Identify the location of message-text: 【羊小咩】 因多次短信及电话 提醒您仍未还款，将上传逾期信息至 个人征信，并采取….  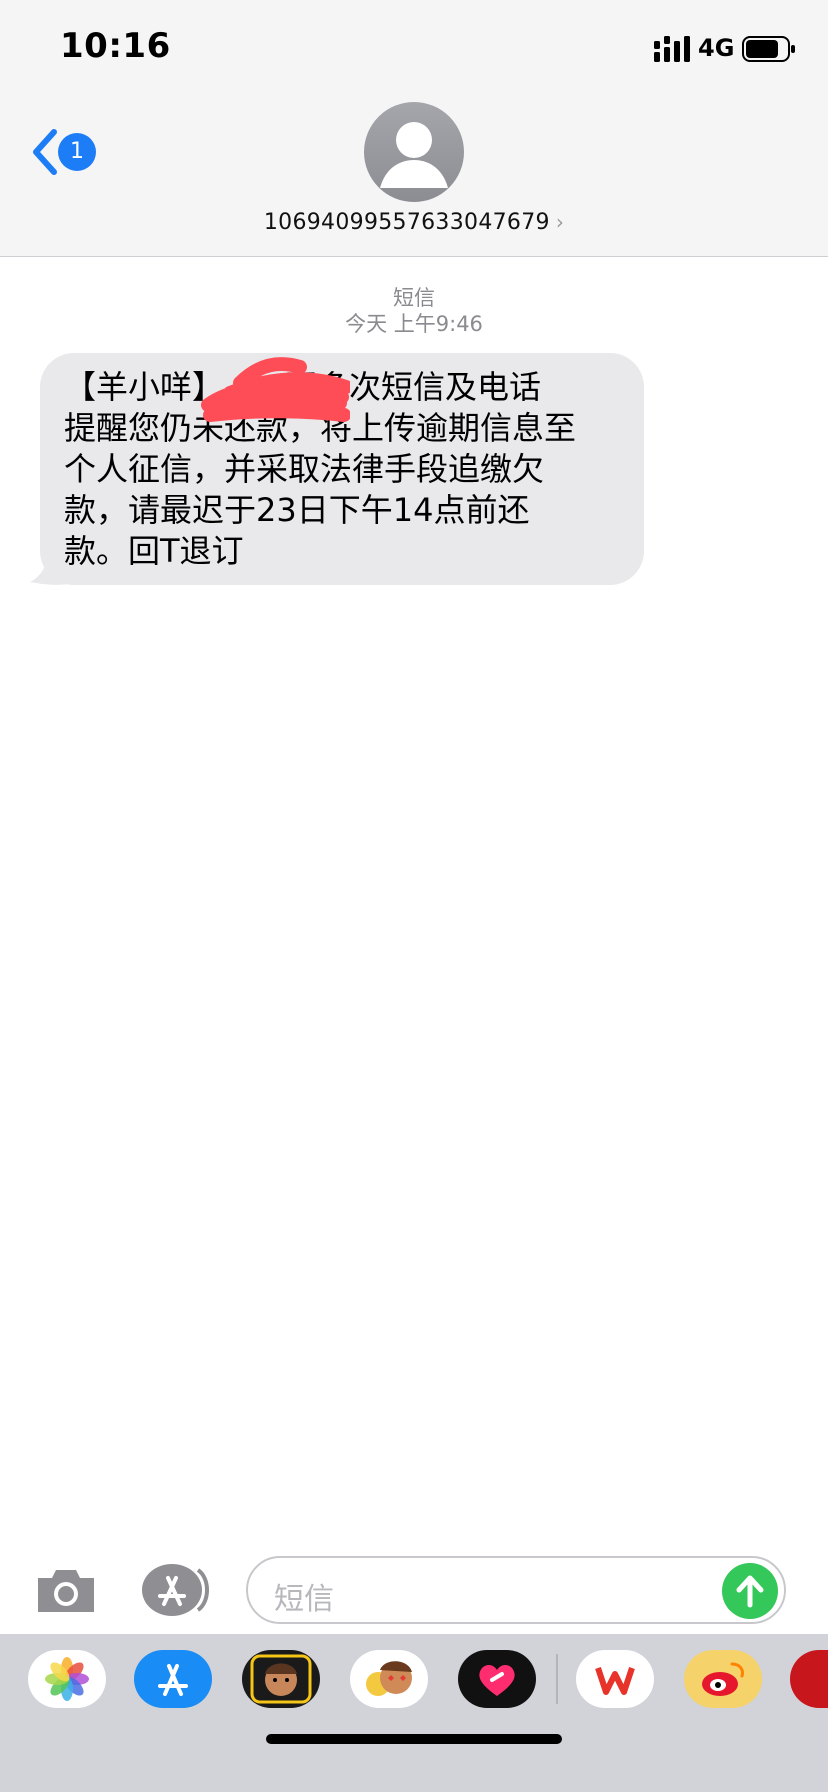
(320, 469).